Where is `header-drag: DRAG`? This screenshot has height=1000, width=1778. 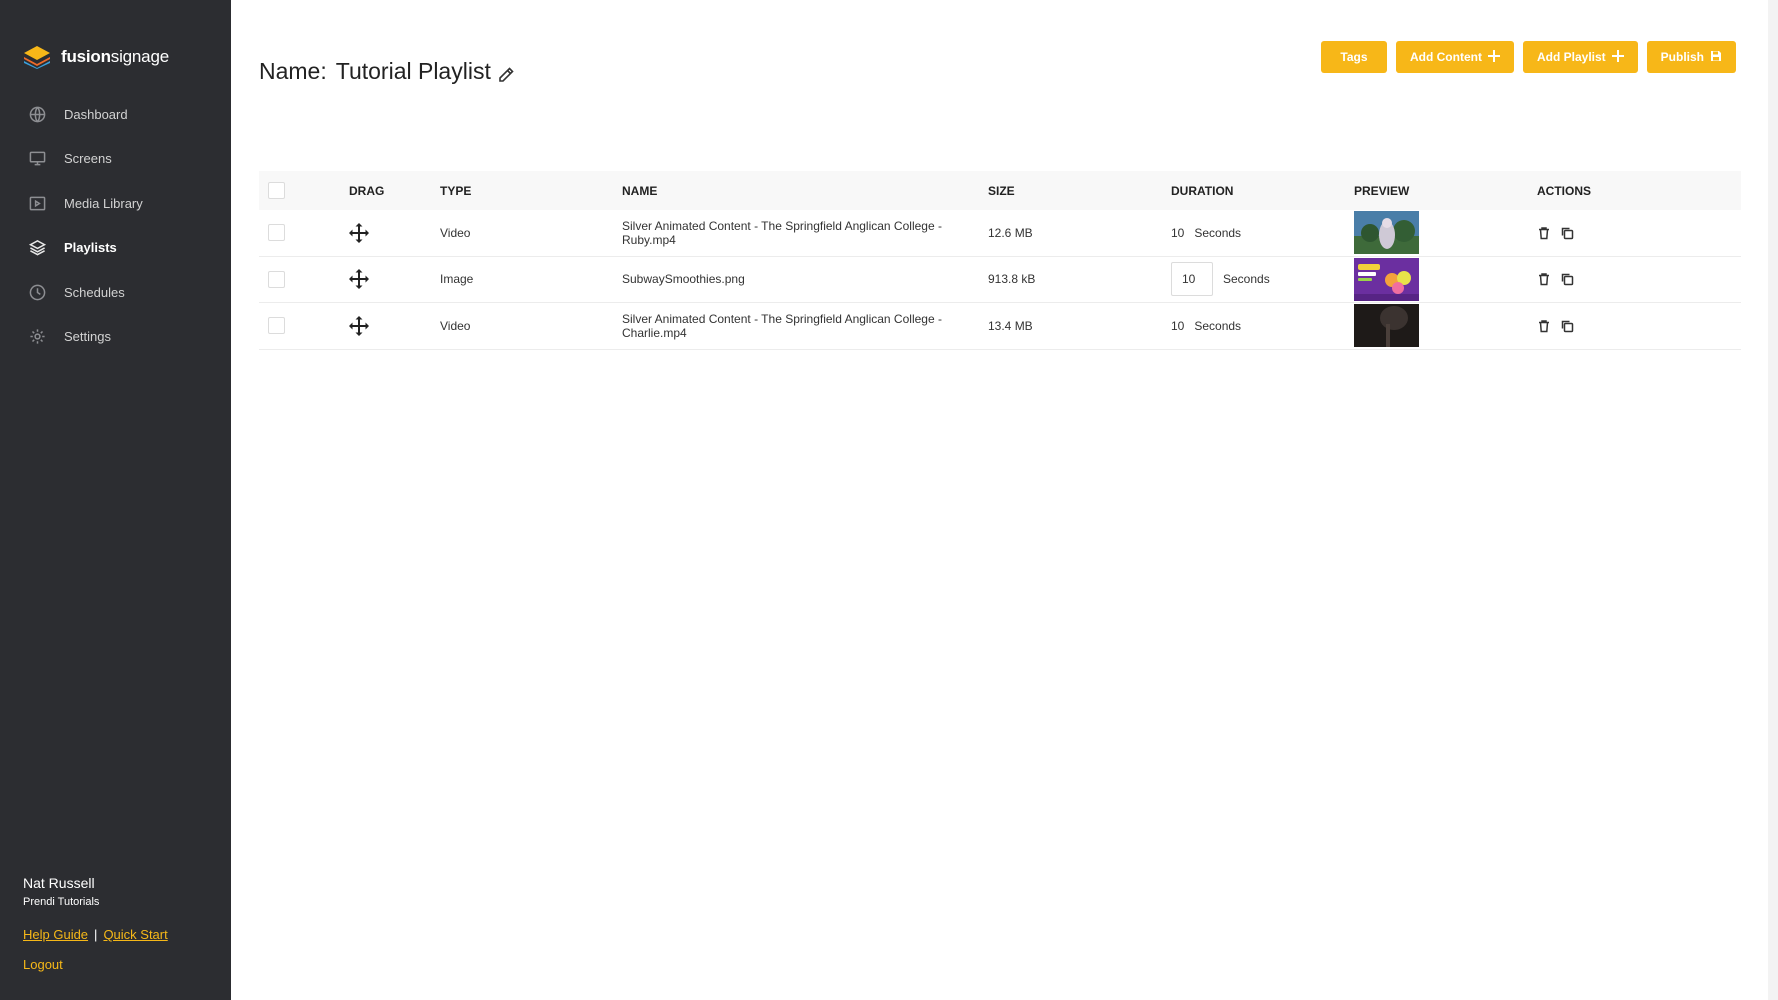 header-drag: DRAG is located at coordinates (367, 190).